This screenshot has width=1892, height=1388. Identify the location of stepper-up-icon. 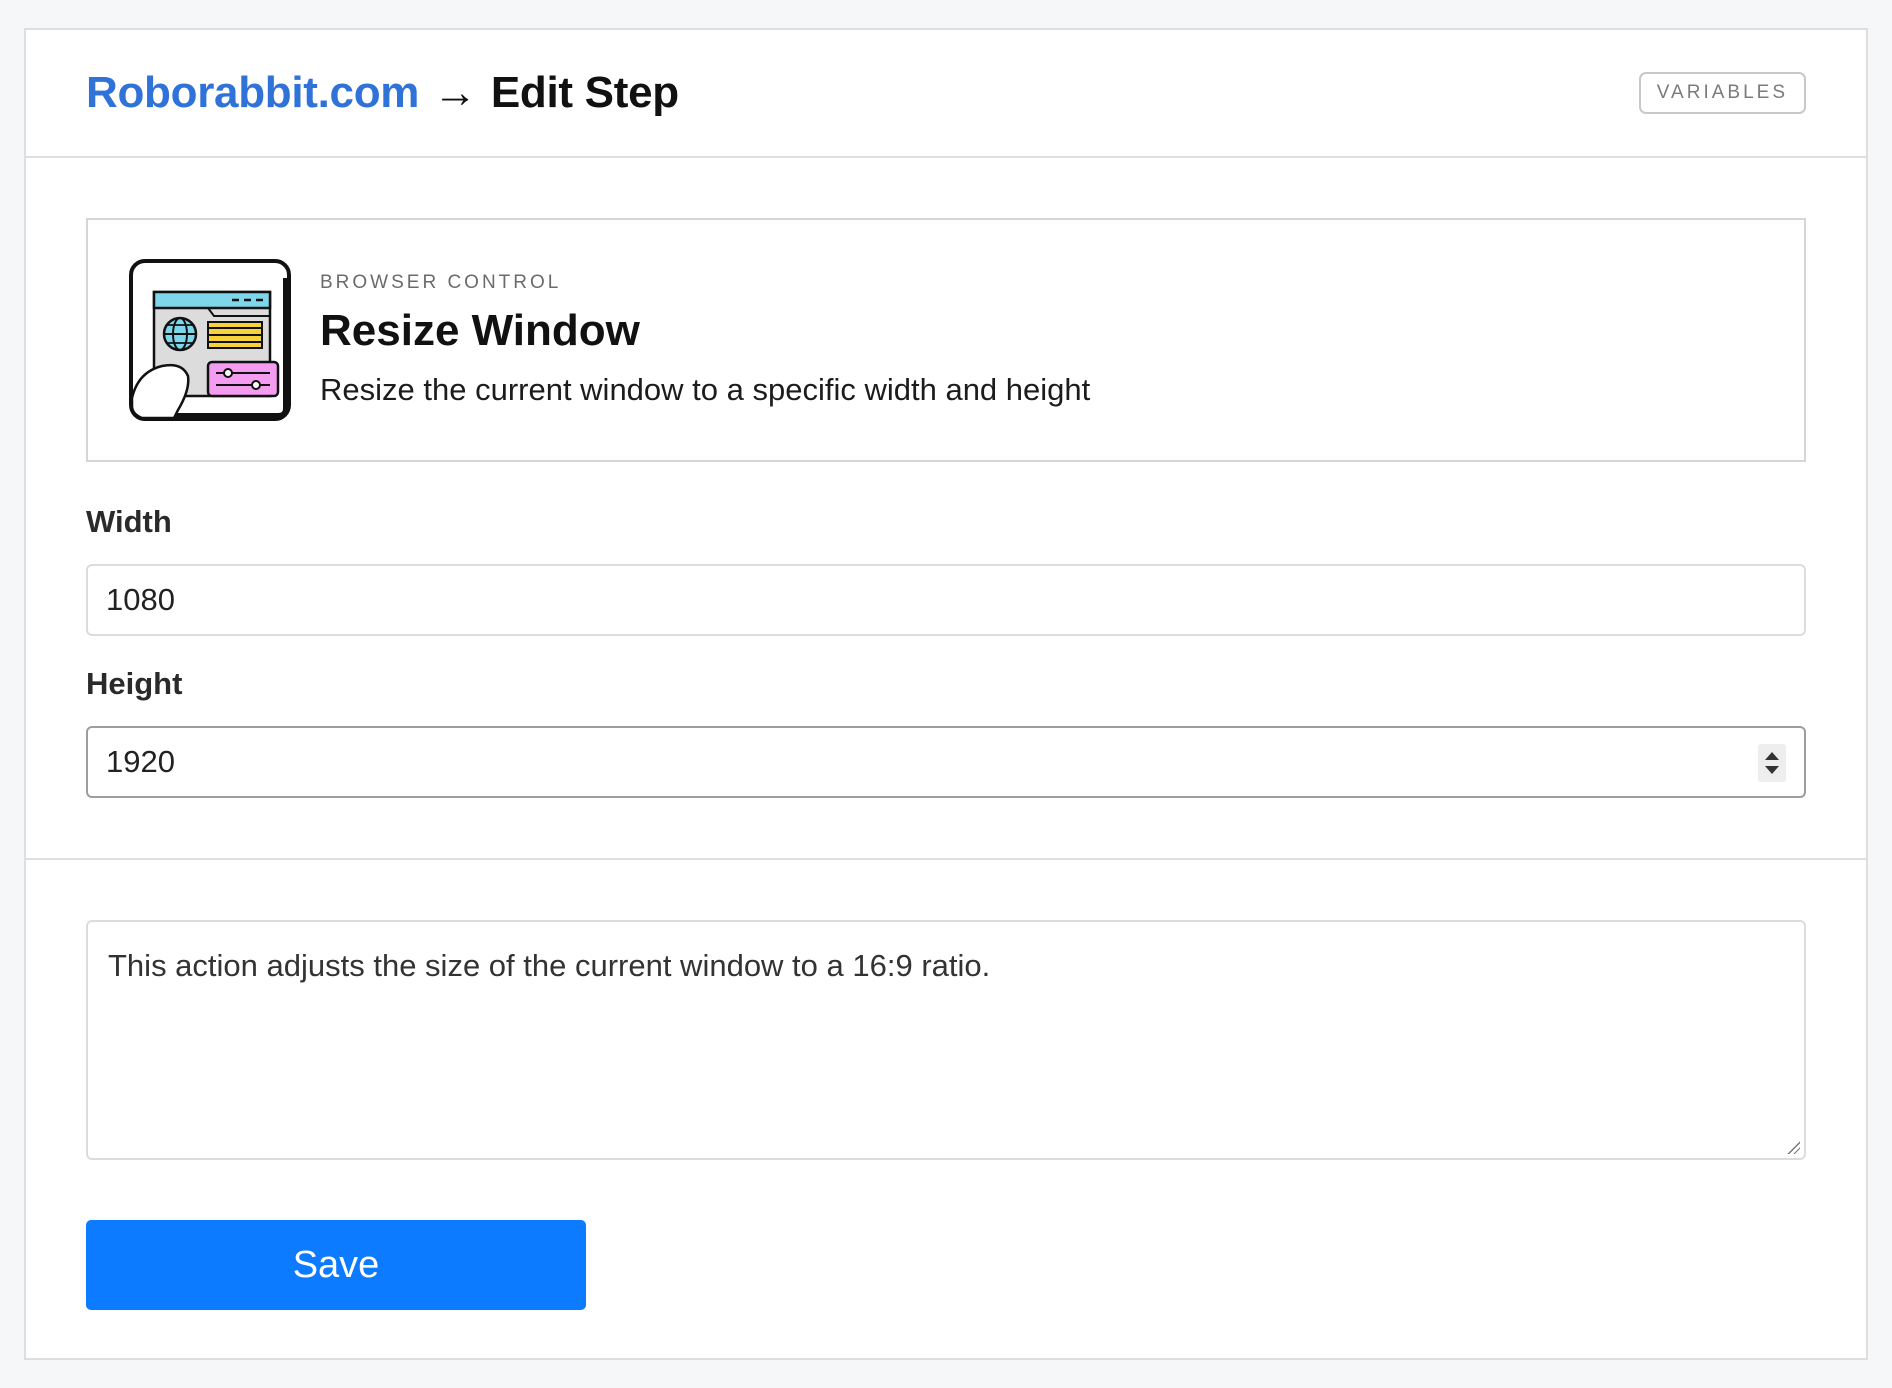
(1772, 756).